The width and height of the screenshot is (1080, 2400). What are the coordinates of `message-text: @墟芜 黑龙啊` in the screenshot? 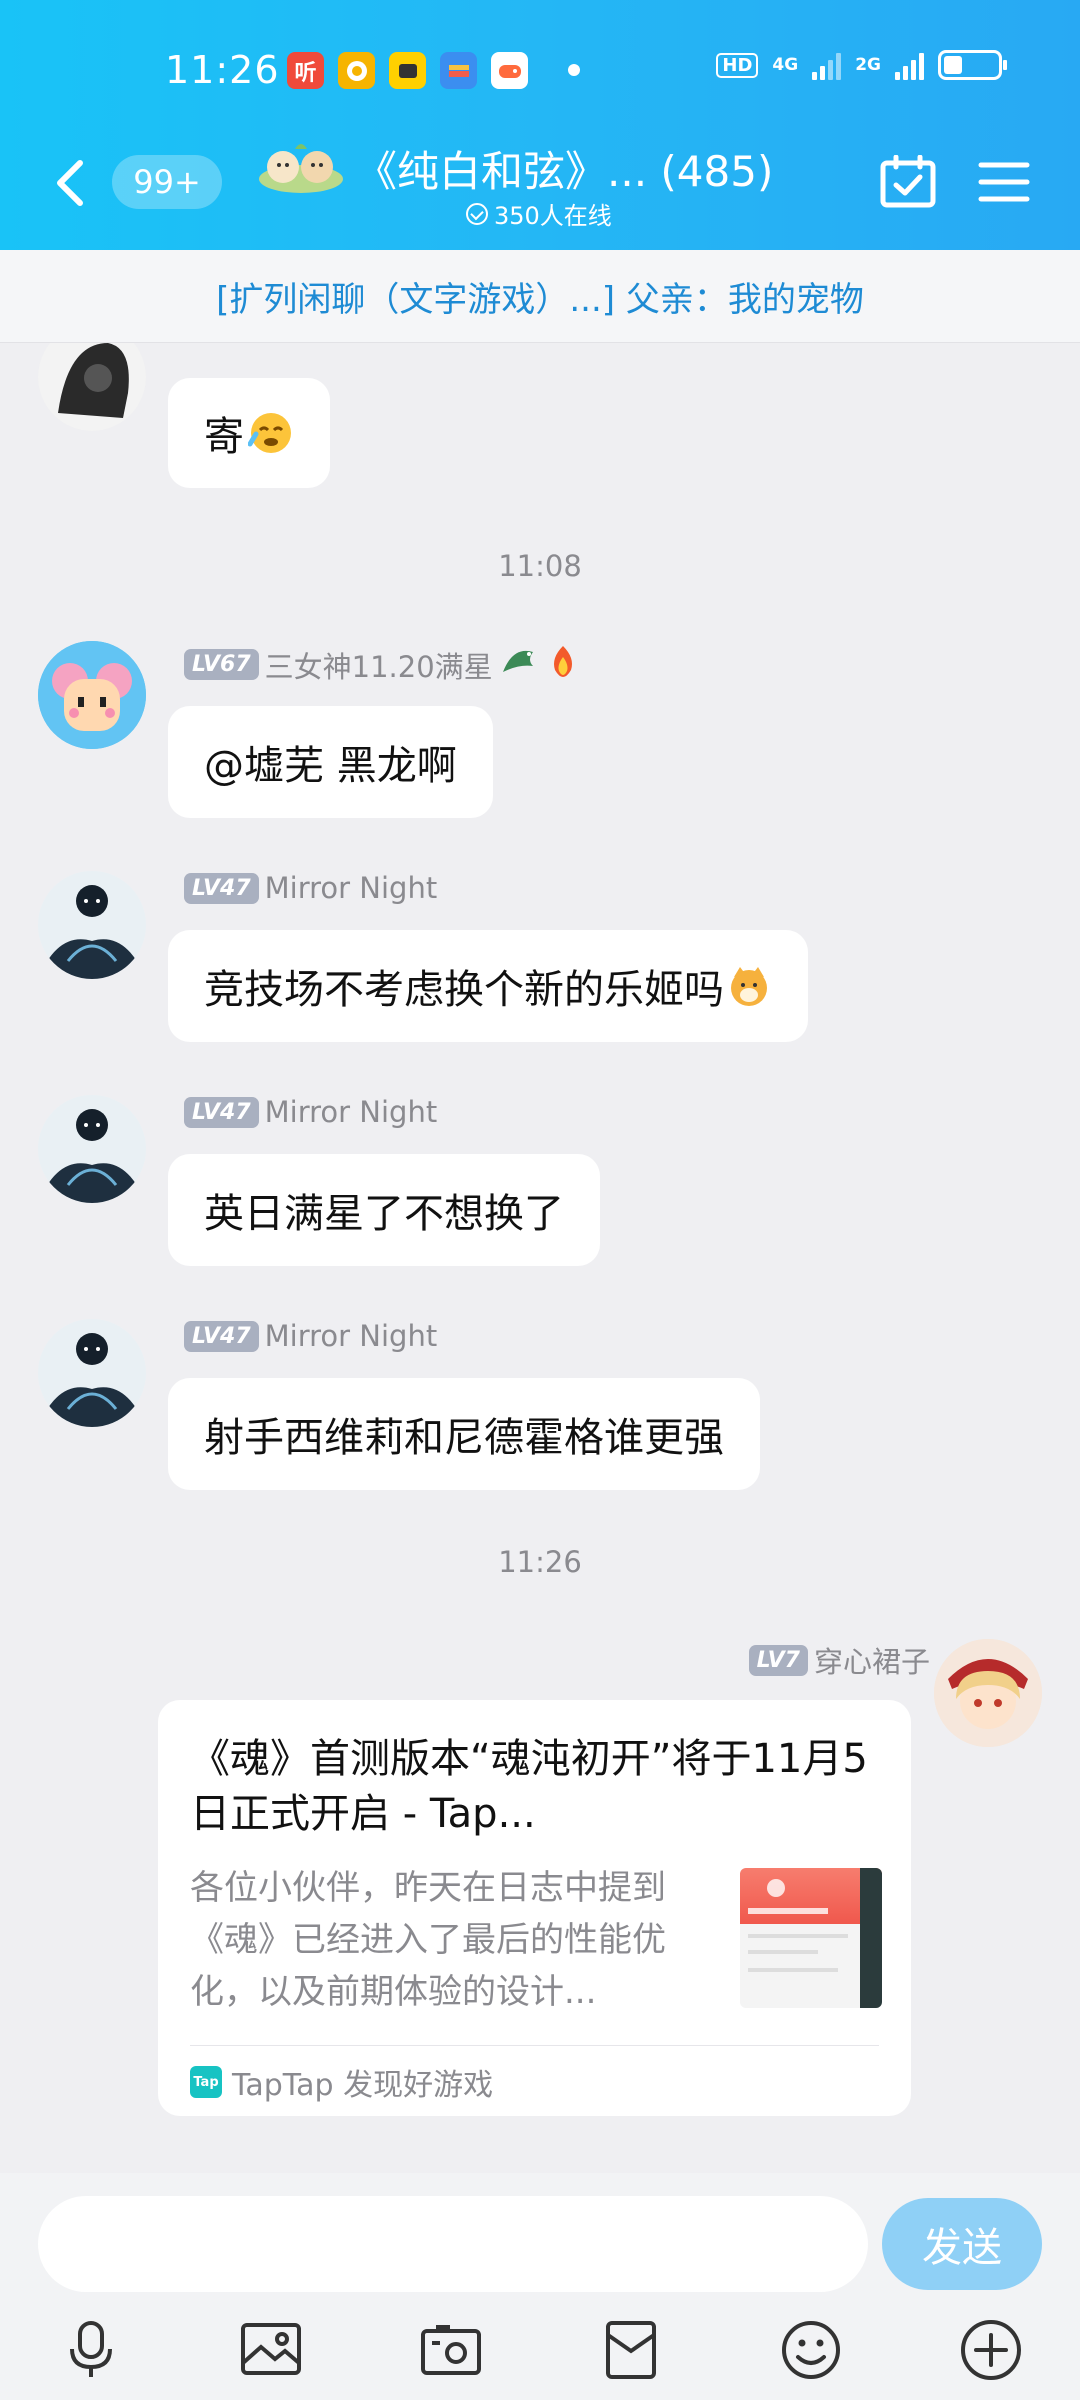 It's located at (330, 766).